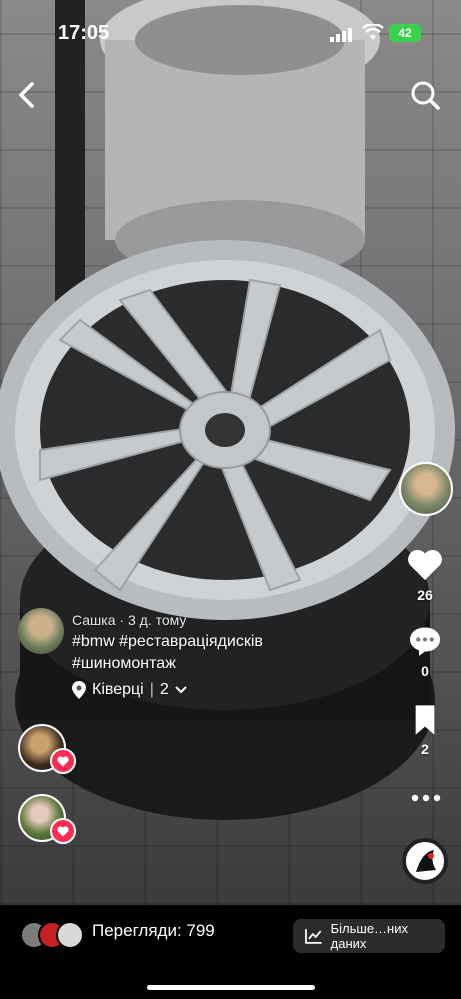  I want to click on like-action: 26, so click(425, 575).